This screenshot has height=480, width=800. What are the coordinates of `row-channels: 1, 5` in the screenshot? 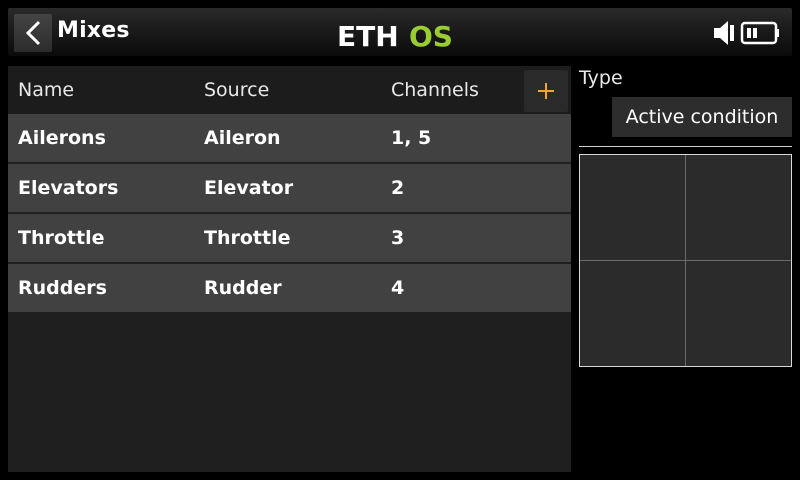 It's located at (411, 138).